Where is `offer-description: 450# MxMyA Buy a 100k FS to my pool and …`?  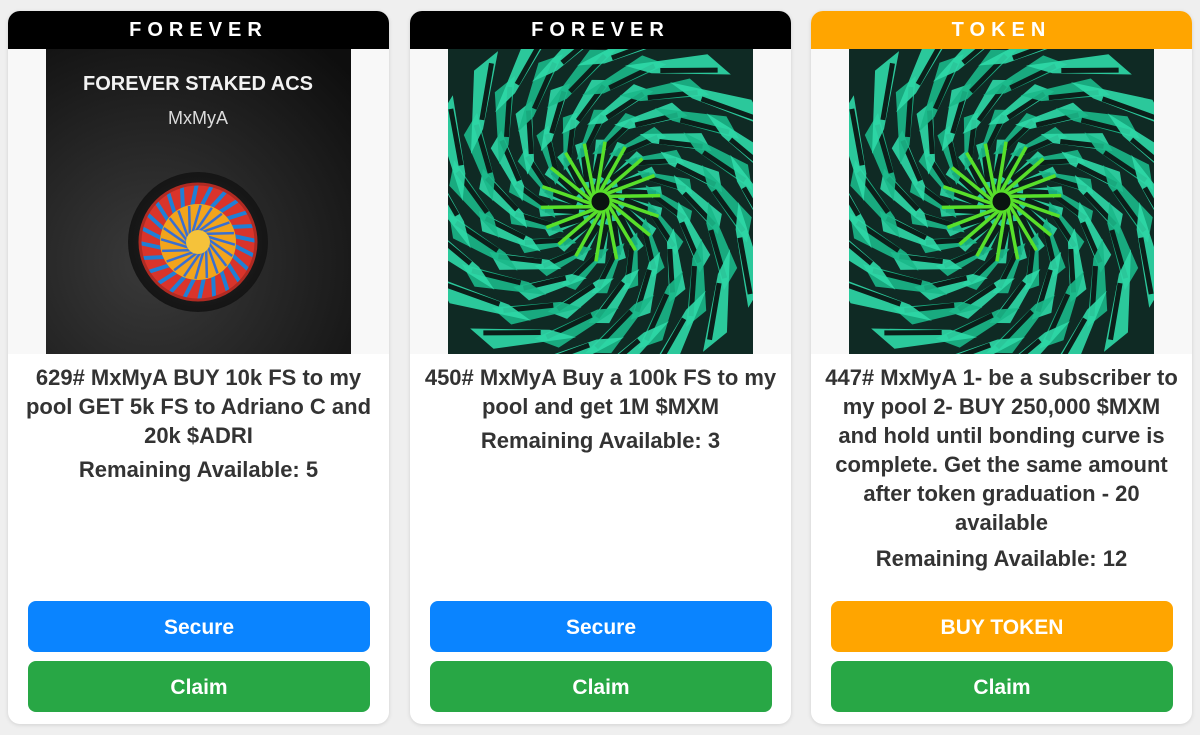
offer-description: 450# MxMyA Buy a 100k FS to my pool and … is located at coordinates (600, 392).